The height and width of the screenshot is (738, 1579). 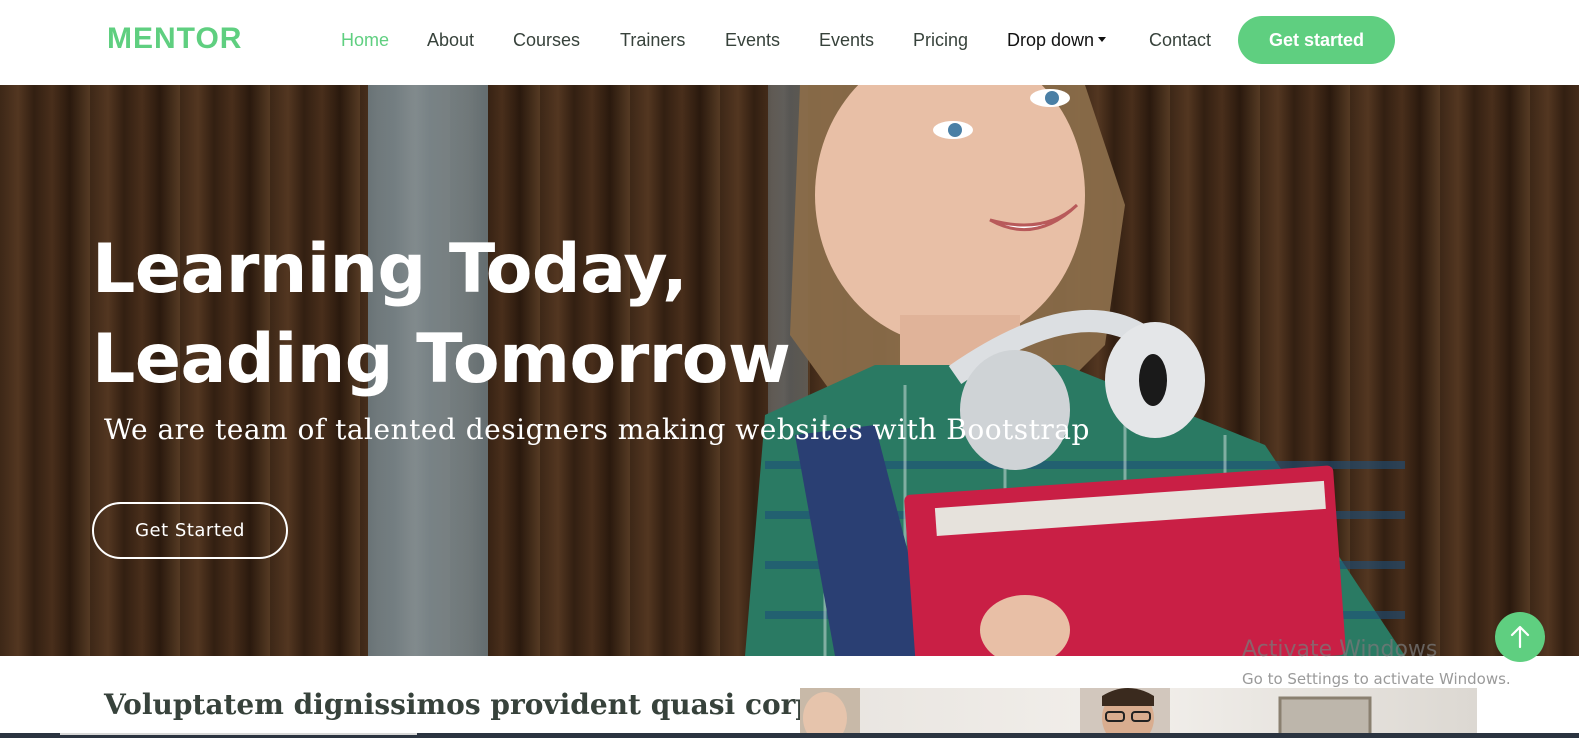 I want to click on hero-title-line-1: Learning Today,, so click(x=390, y=269).